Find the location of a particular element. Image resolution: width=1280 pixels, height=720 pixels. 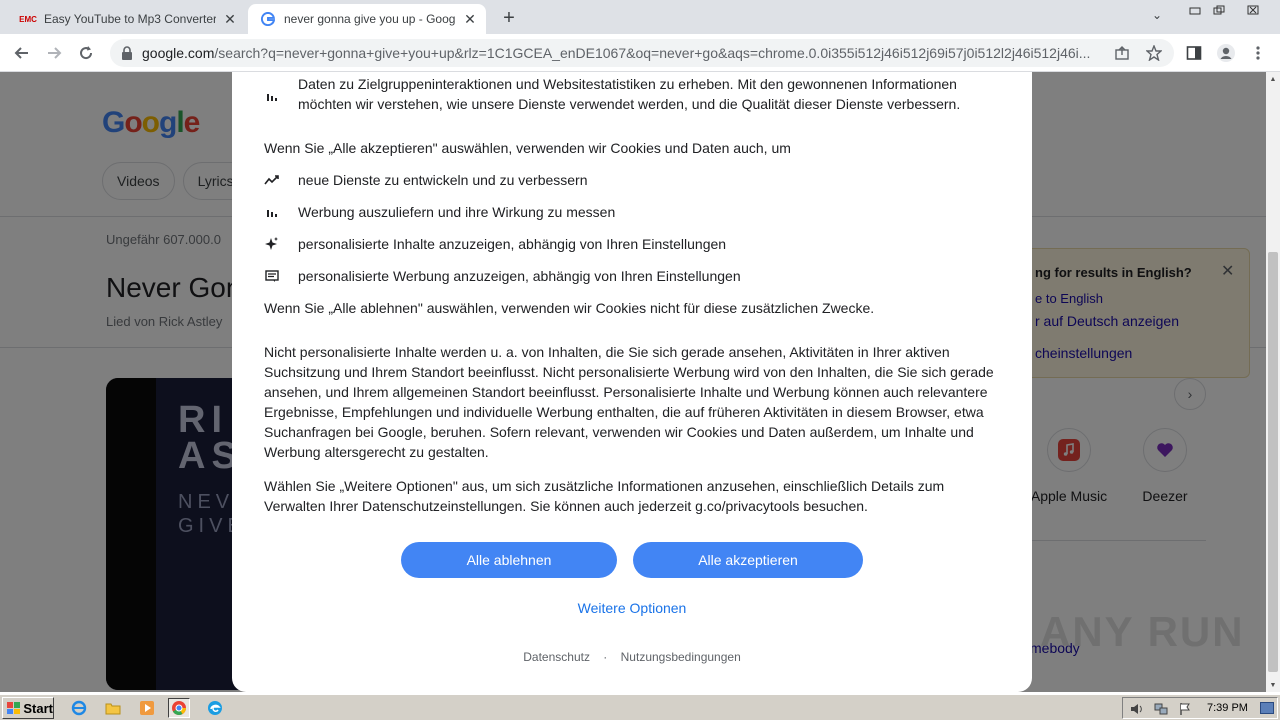

scroll-up-icon: ▲ is located at coordinates (1273, 79).